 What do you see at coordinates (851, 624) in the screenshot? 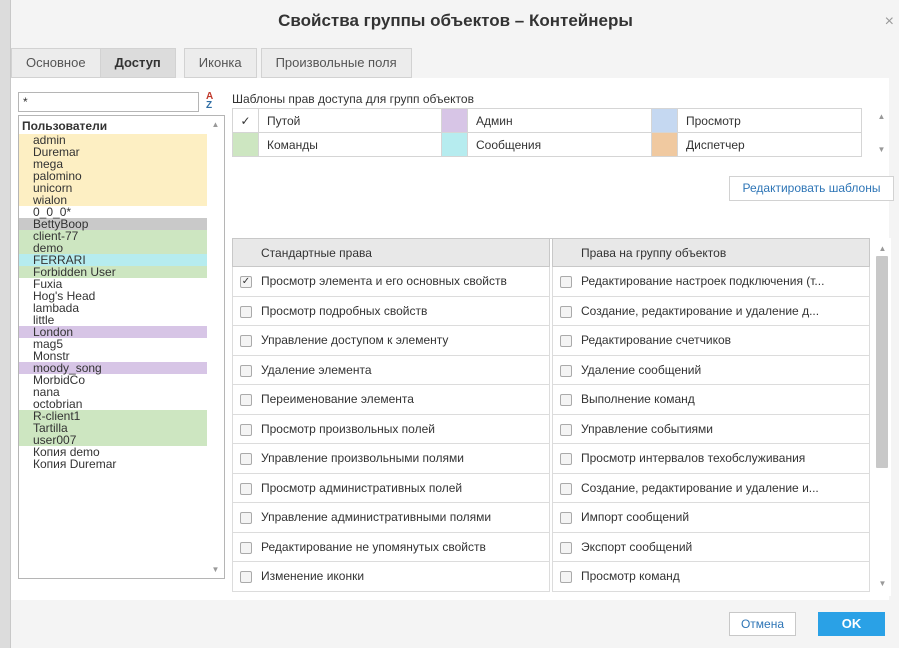
I see `ok-button: OK` at bounding box center [851, 624].